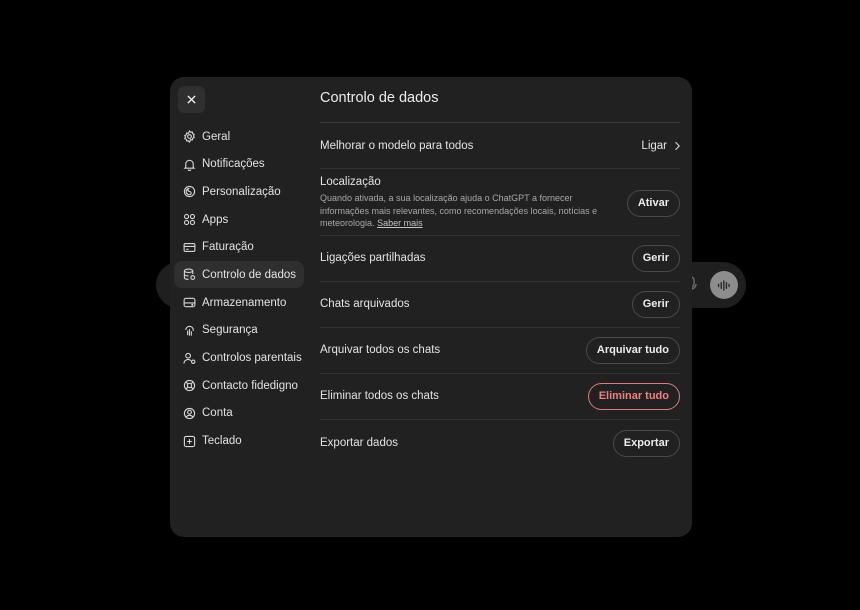  I want to click on enable-location-button: Ativar, so click(653, 203).